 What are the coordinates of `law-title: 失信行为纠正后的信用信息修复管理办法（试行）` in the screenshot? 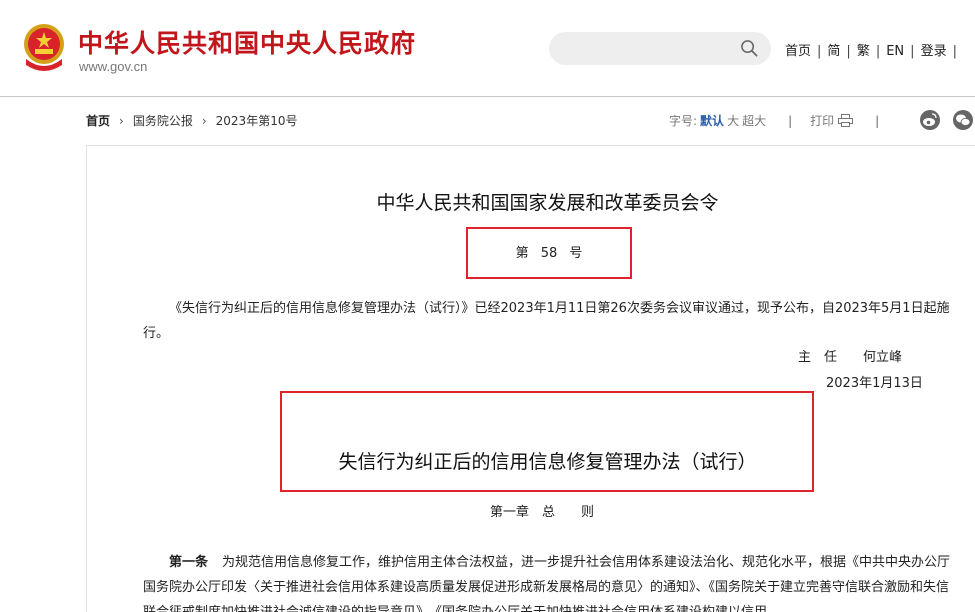 It's located at (547, 462).